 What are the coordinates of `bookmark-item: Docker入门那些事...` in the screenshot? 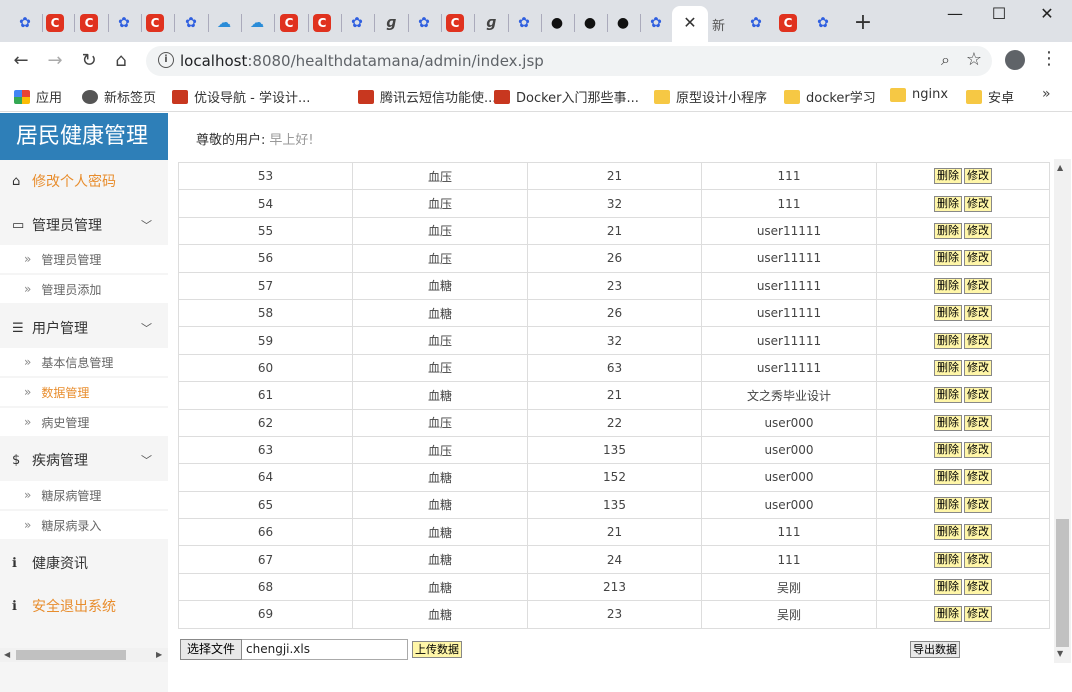 It's located at (566, 96).